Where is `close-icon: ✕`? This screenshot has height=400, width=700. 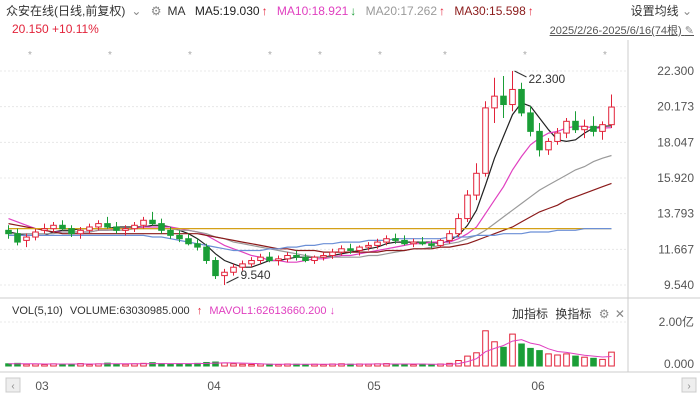
close-icon: ✕ is located at coordinates (620, 314).